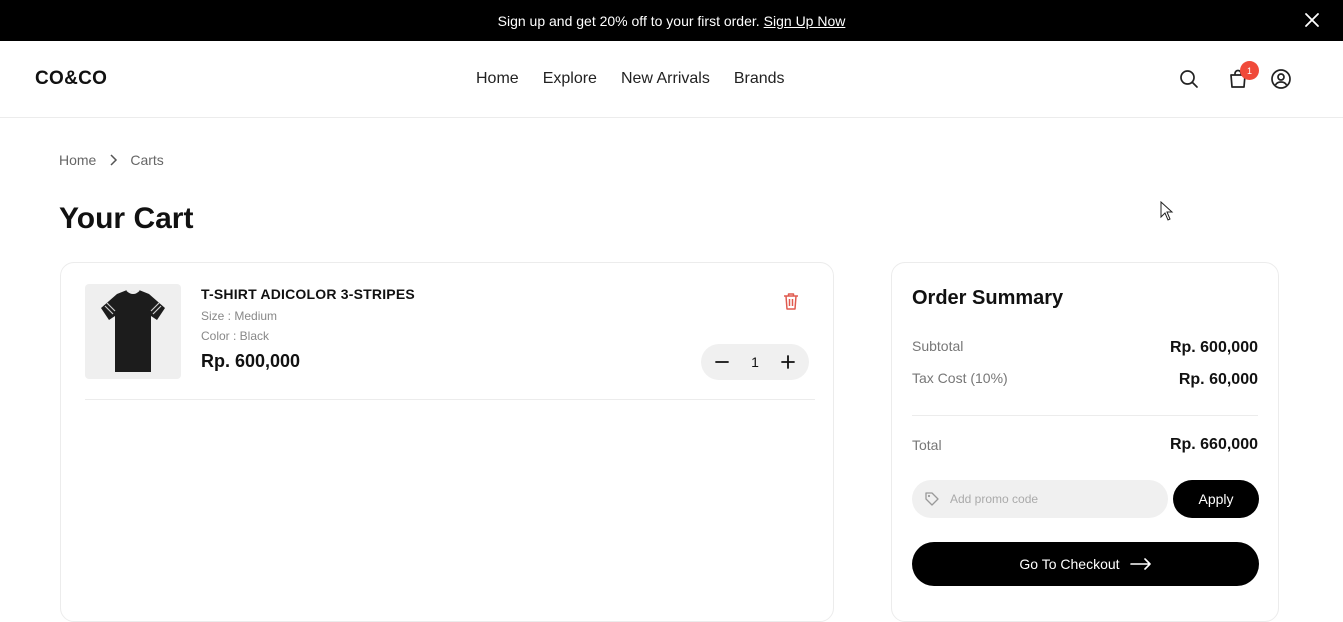 This screenshot has width=1343, height=622. I want to click on subtotal-value: Rp. 600,000, so click(1213, 347).